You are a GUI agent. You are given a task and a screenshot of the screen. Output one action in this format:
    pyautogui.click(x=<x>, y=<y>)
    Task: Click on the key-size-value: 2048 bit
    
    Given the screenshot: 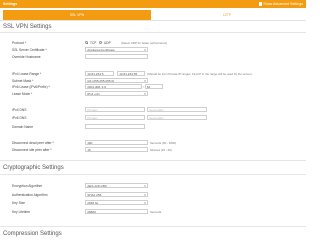 What is the action you would take?
    pyautogui.click(x=93, y=203)
    